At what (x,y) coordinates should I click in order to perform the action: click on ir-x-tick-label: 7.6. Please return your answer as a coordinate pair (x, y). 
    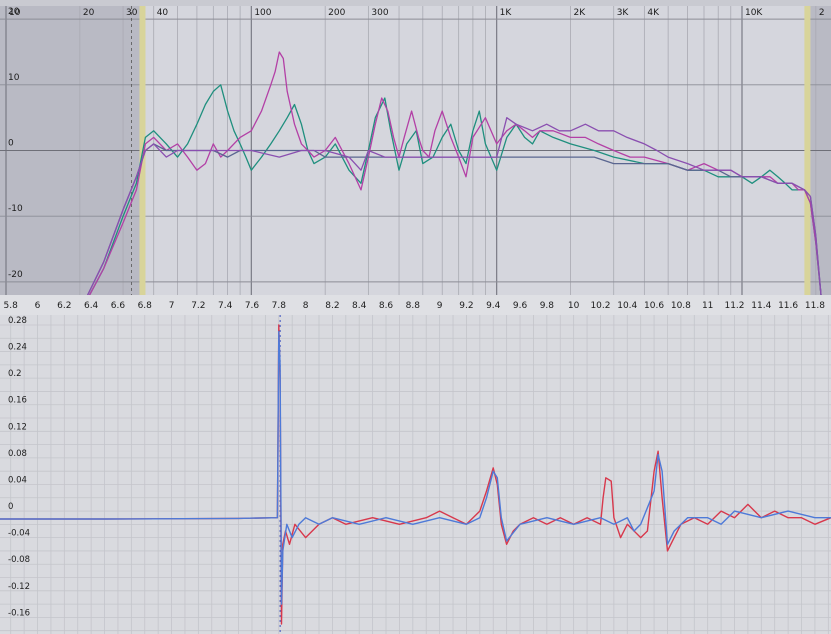
    Looking at the image, I should click on (252, 306).